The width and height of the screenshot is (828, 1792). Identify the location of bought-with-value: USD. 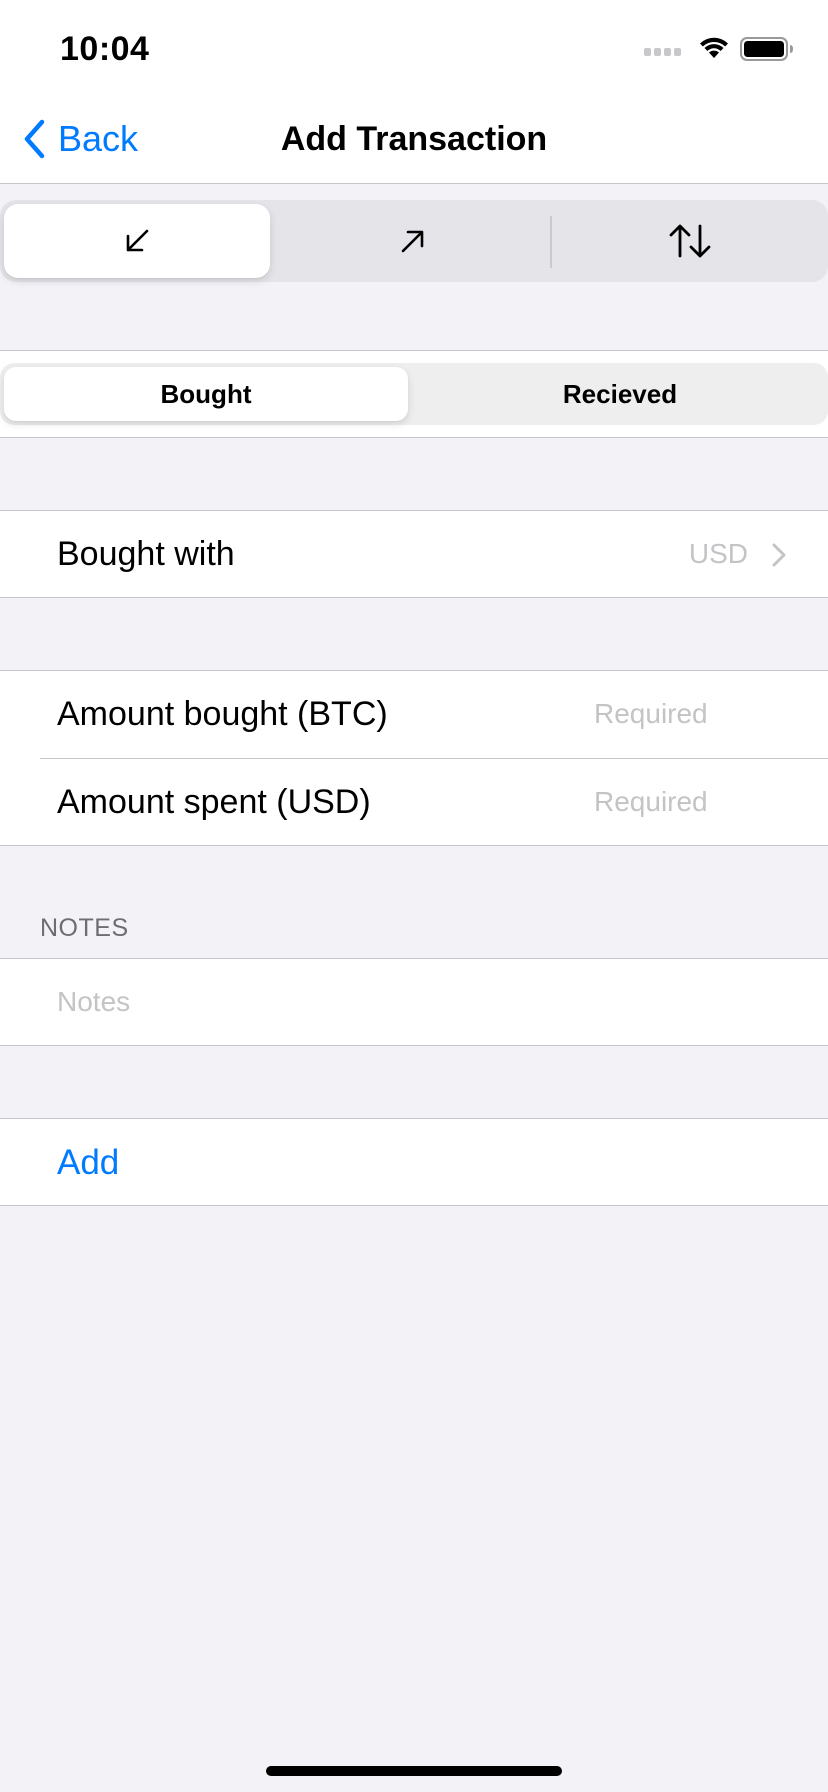
(718, 553).